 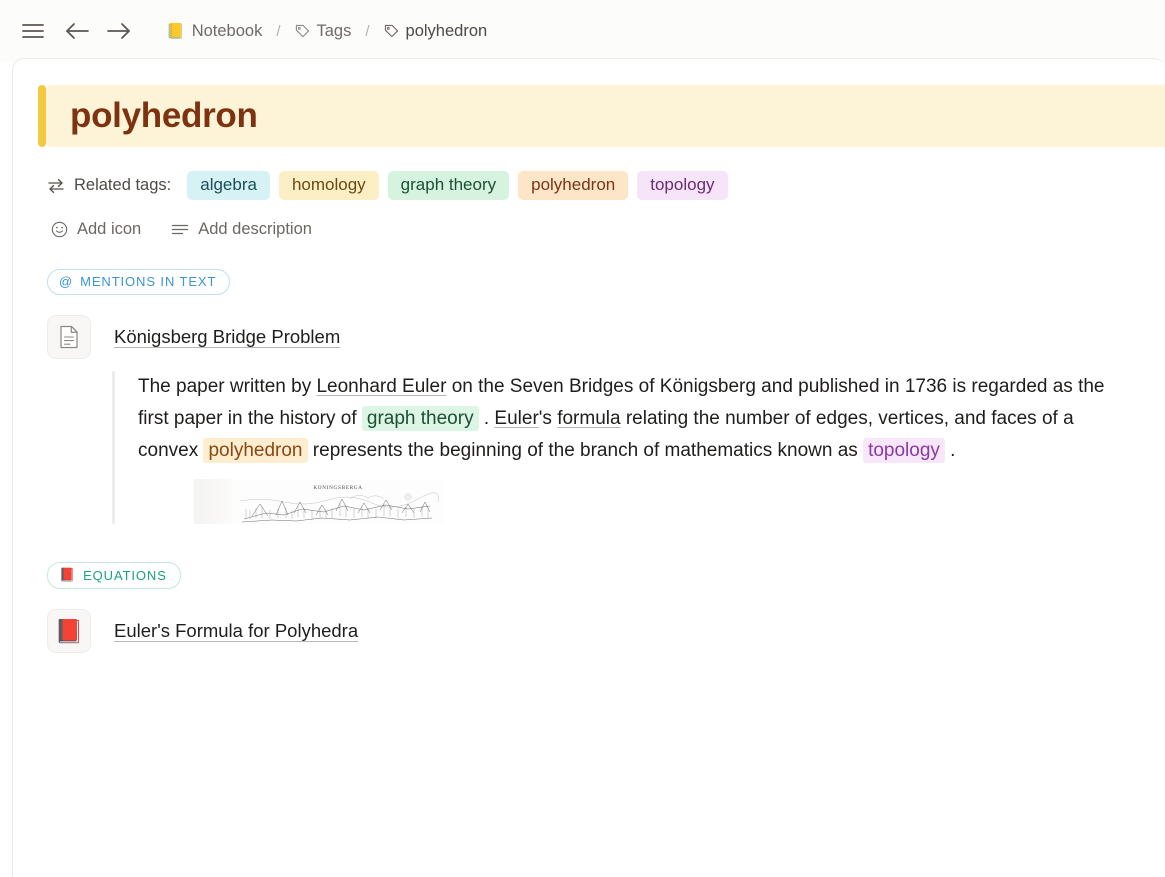 What do you see at coordinates (148, 281) in the screenshot?
I see `section-pill-label-mentions: MENTIONS IN TEXT` at bounding box center [148, 281].